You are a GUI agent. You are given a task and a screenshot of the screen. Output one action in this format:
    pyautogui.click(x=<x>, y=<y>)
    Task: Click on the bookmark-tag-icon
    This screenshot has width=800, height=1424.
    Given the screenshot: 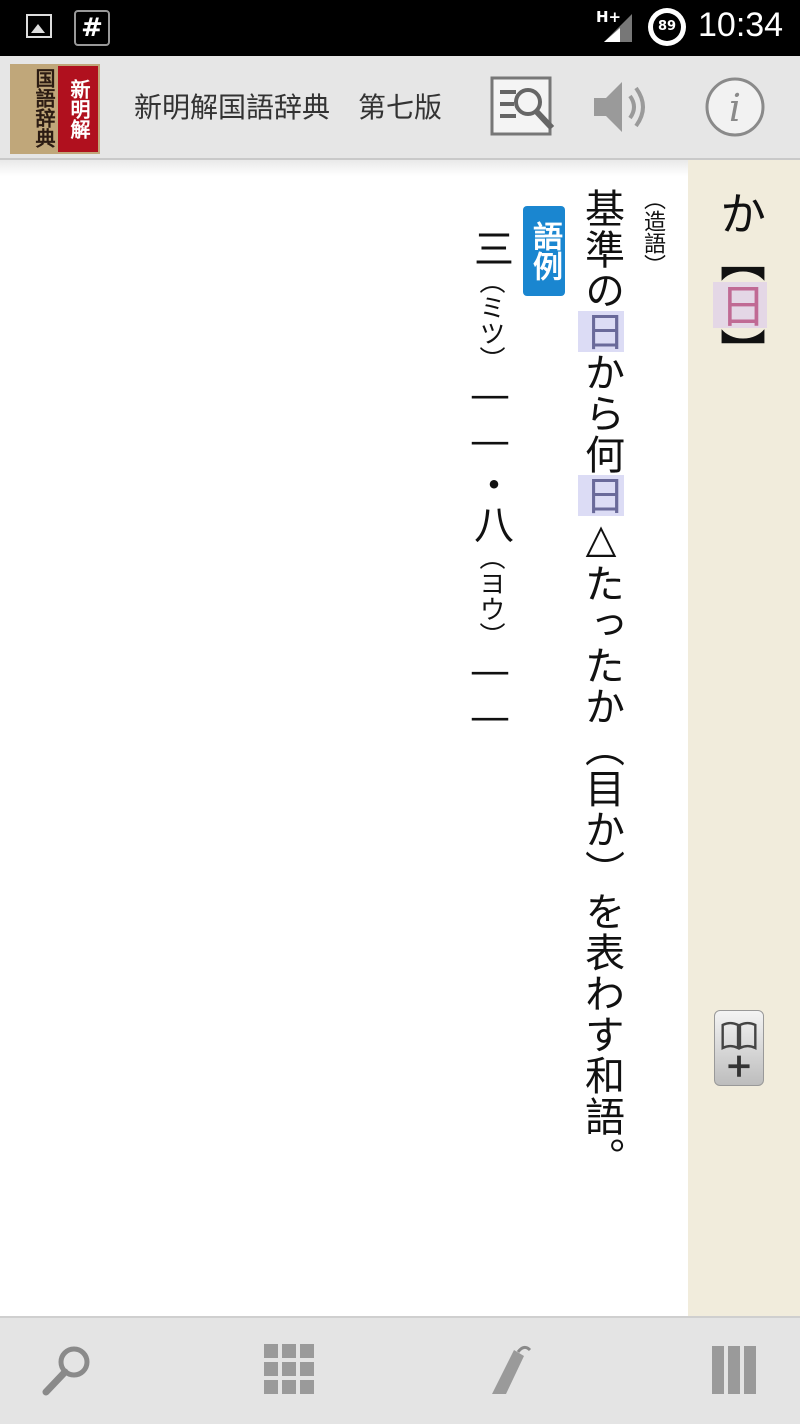 What is the action you would take?
    pyautogui.click(x=514, y=1370)
    